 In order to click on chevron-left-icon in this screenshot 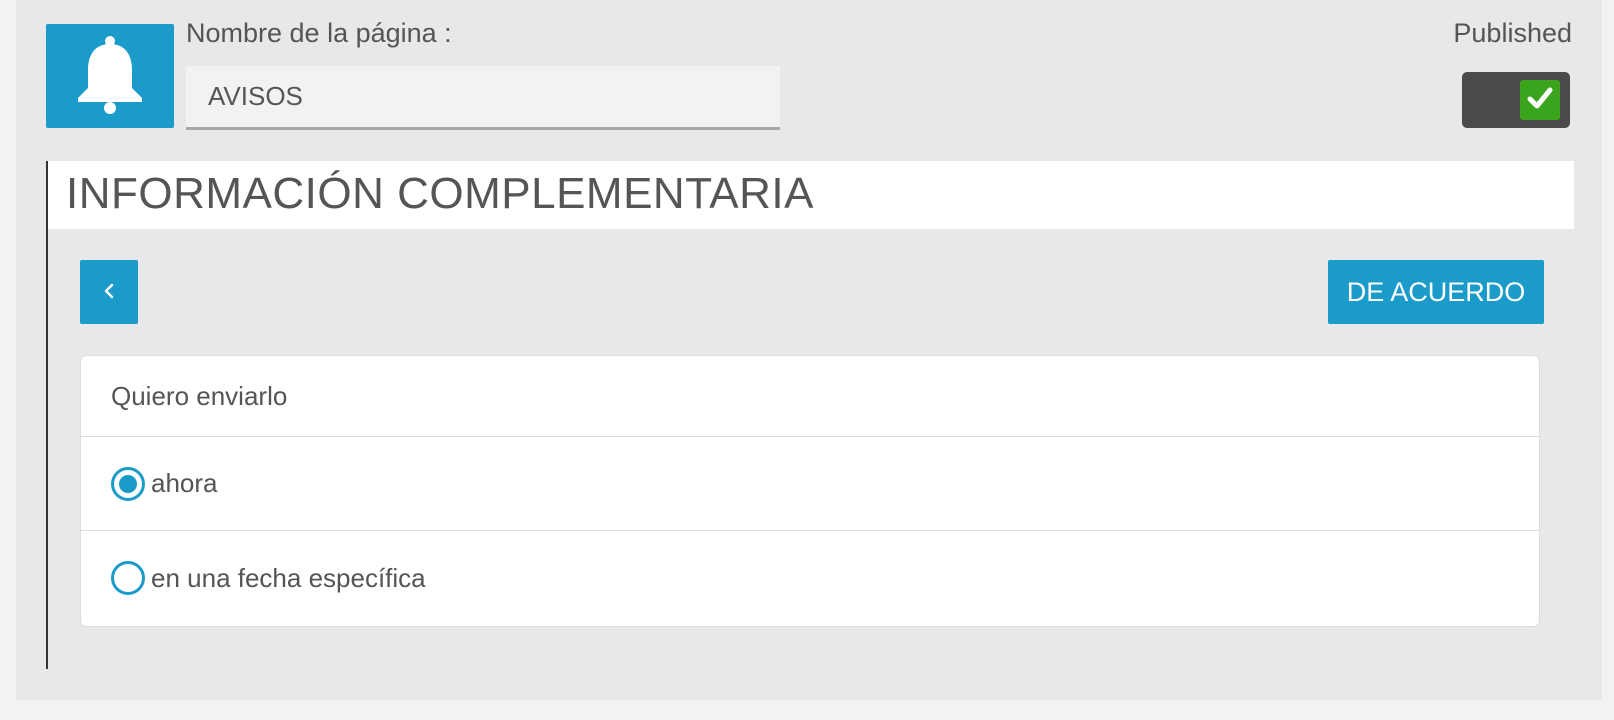, I will do `click(109, 292)`.